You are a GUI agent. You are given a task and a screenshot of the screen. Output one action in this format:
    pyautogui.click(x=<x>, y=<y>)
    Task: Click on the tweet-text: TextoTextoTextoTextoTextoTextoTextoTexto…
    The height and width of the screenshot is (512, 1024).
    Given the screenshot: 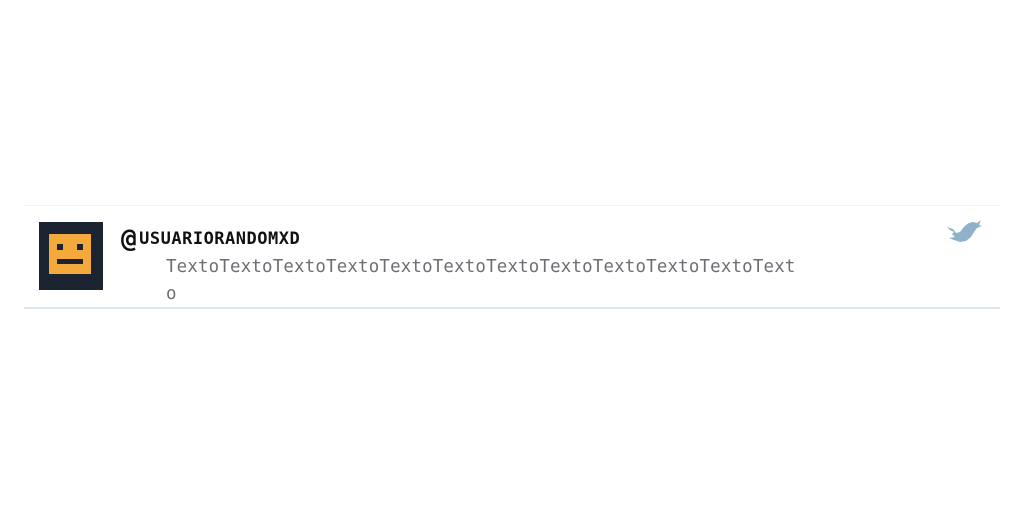 What is the action you would take?
    pyautogui.click(x=481, y=280)
    